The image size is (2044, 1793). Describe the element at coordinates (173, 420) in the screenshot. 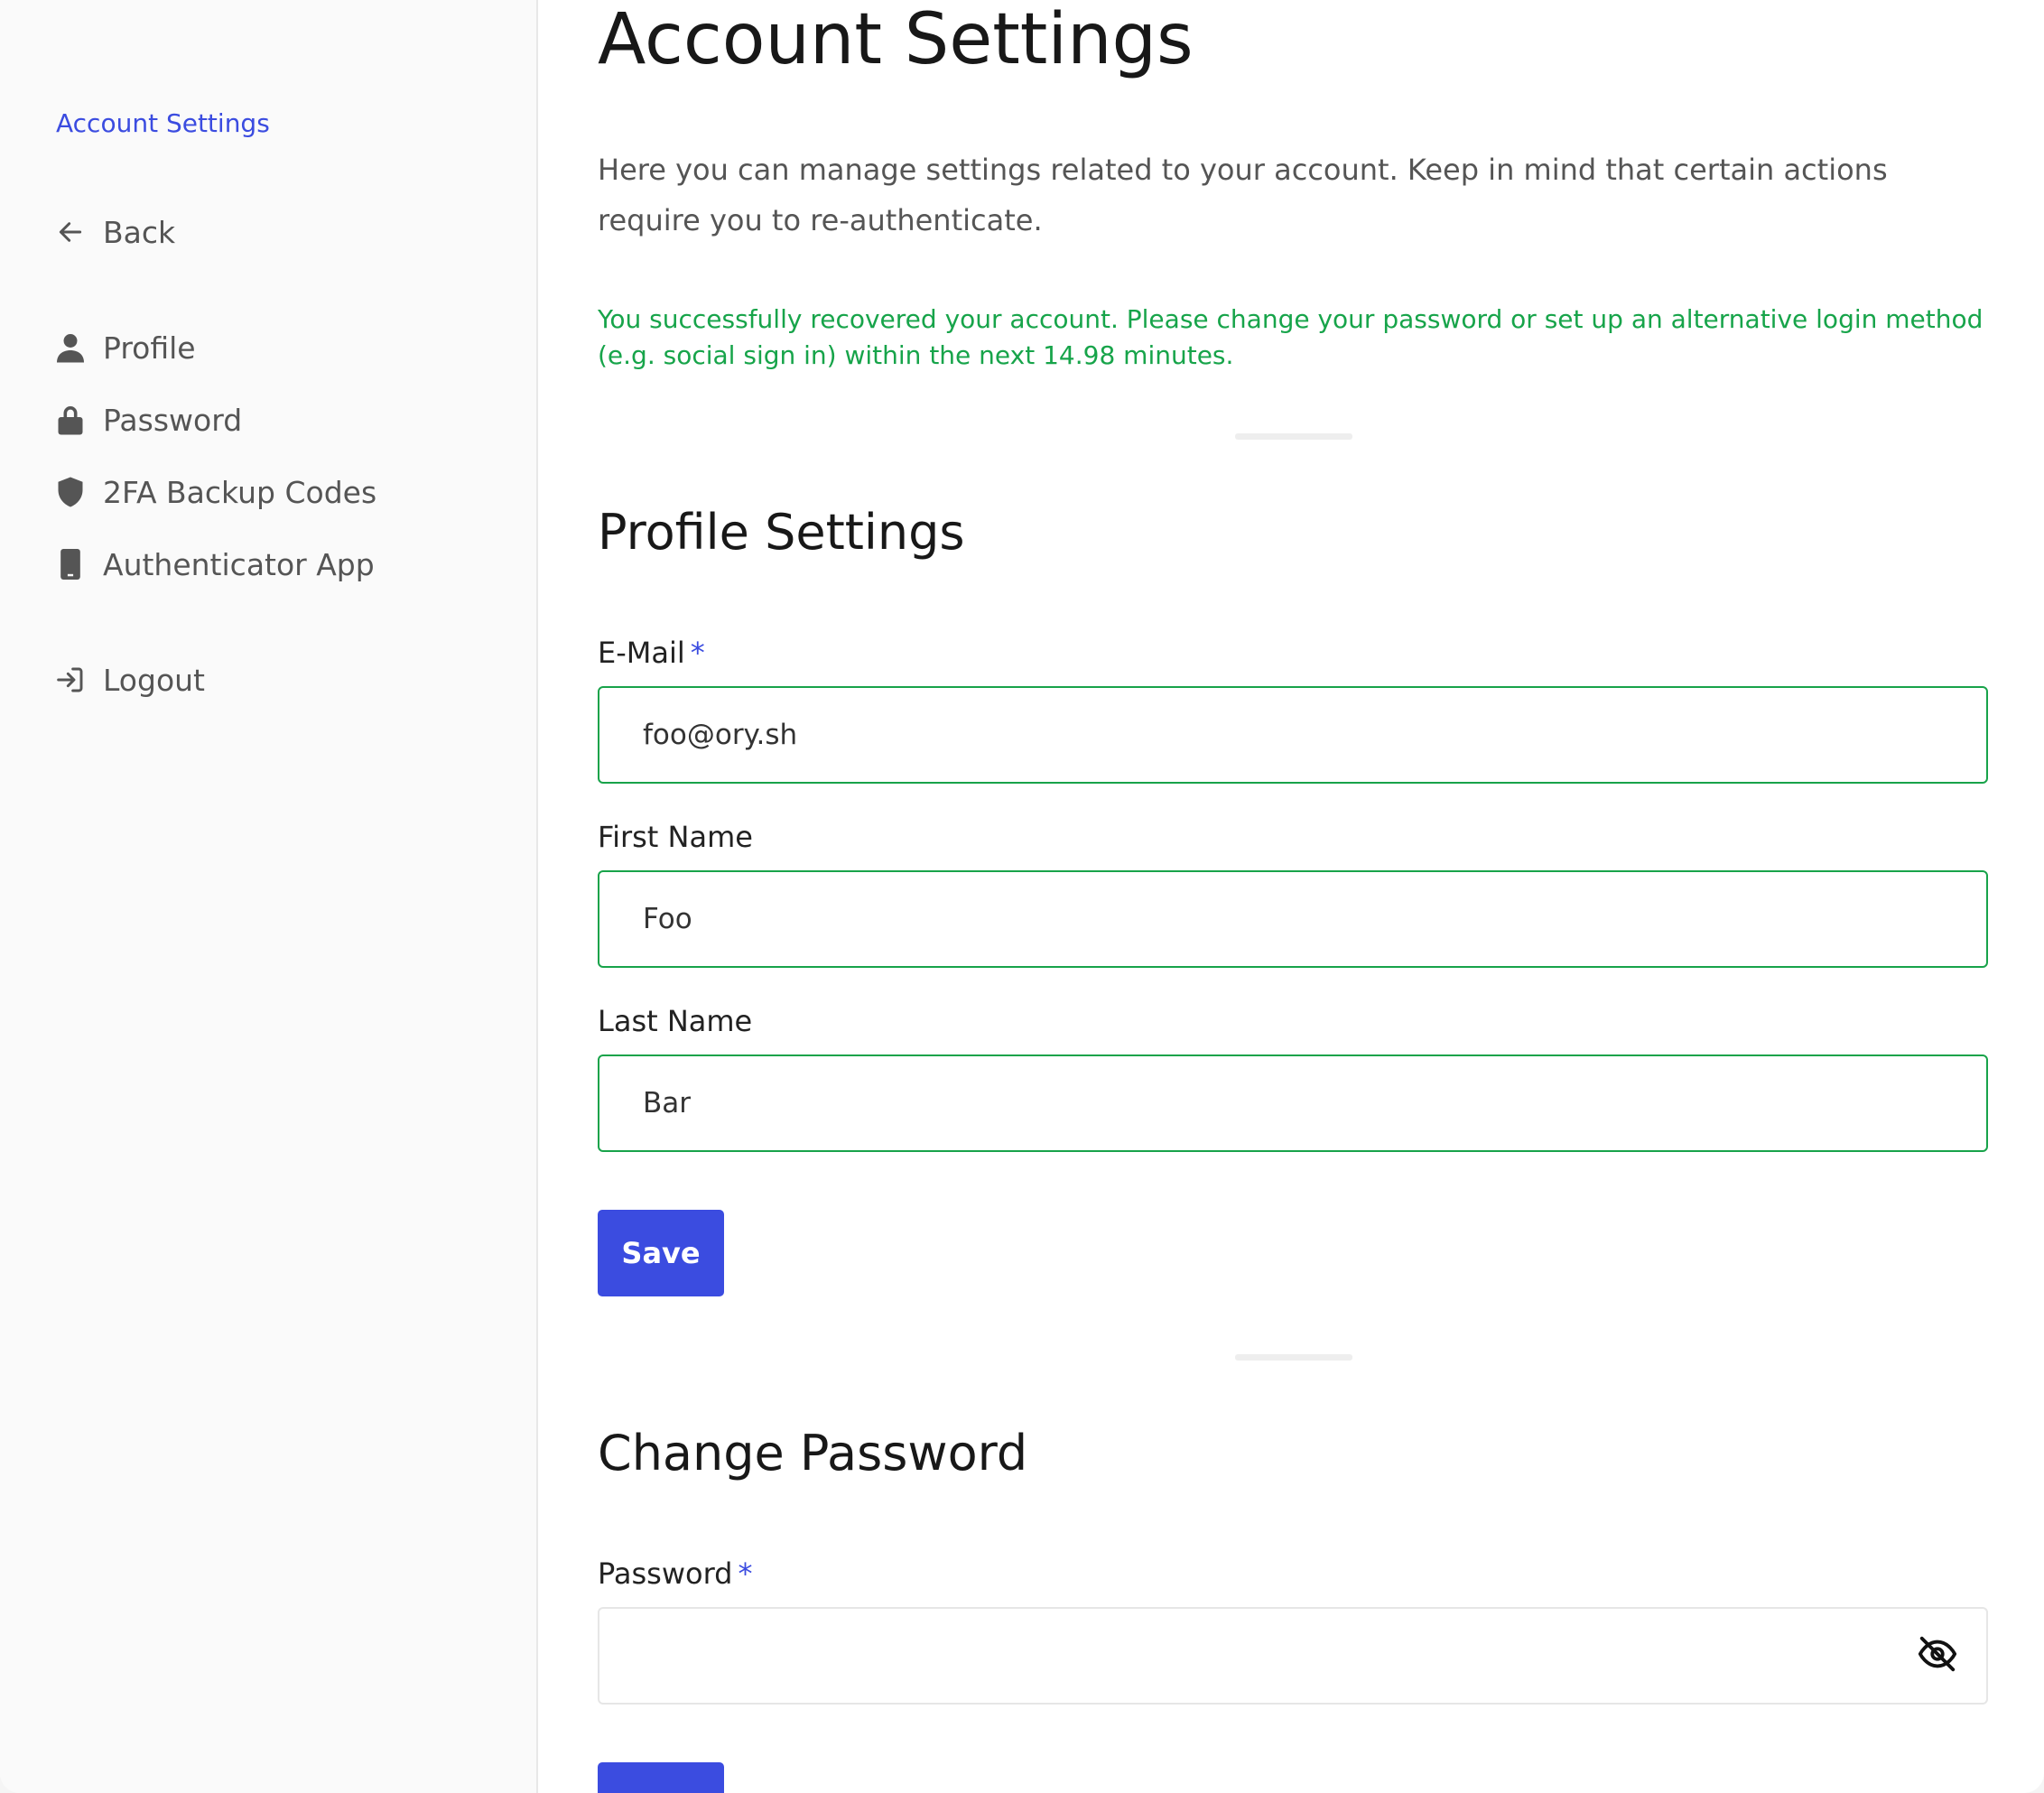

I see `sidebar-item-label: Password` at that location.